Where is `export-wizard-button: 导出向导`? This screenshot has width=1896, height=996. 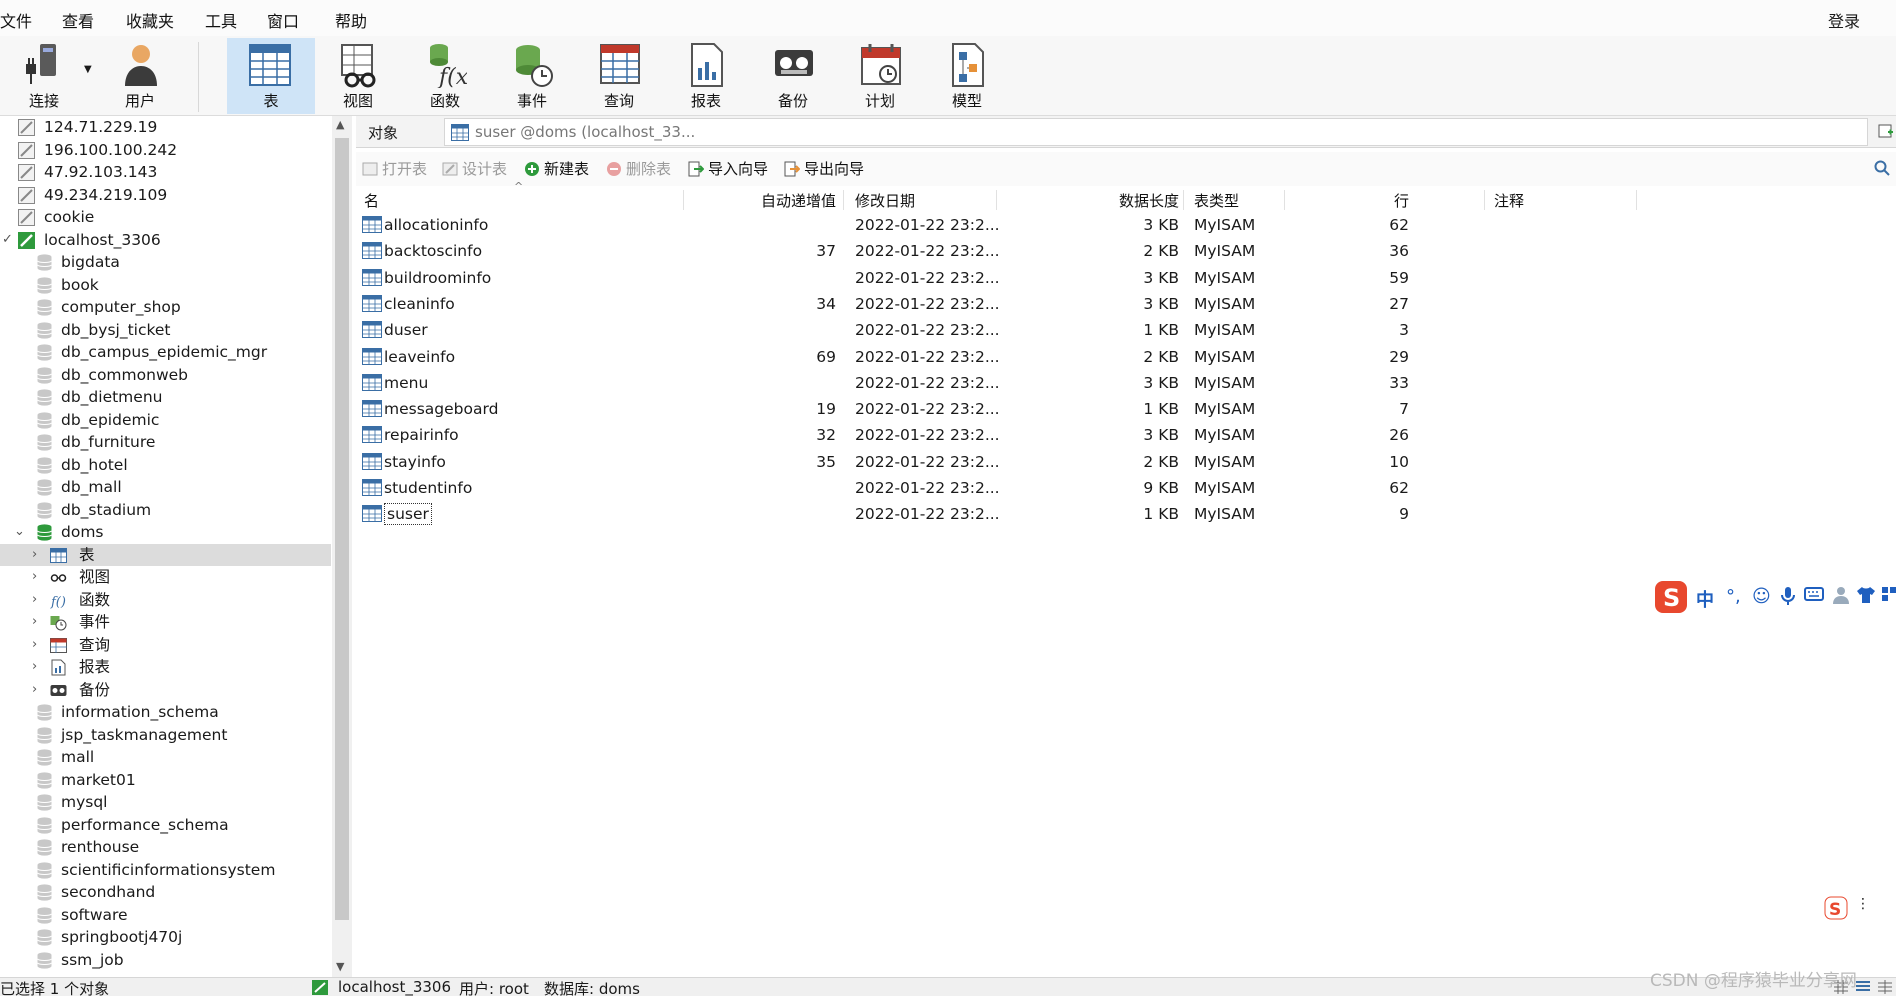
export-wizard-button: 导出向导 is located at coordinates (824, 168).